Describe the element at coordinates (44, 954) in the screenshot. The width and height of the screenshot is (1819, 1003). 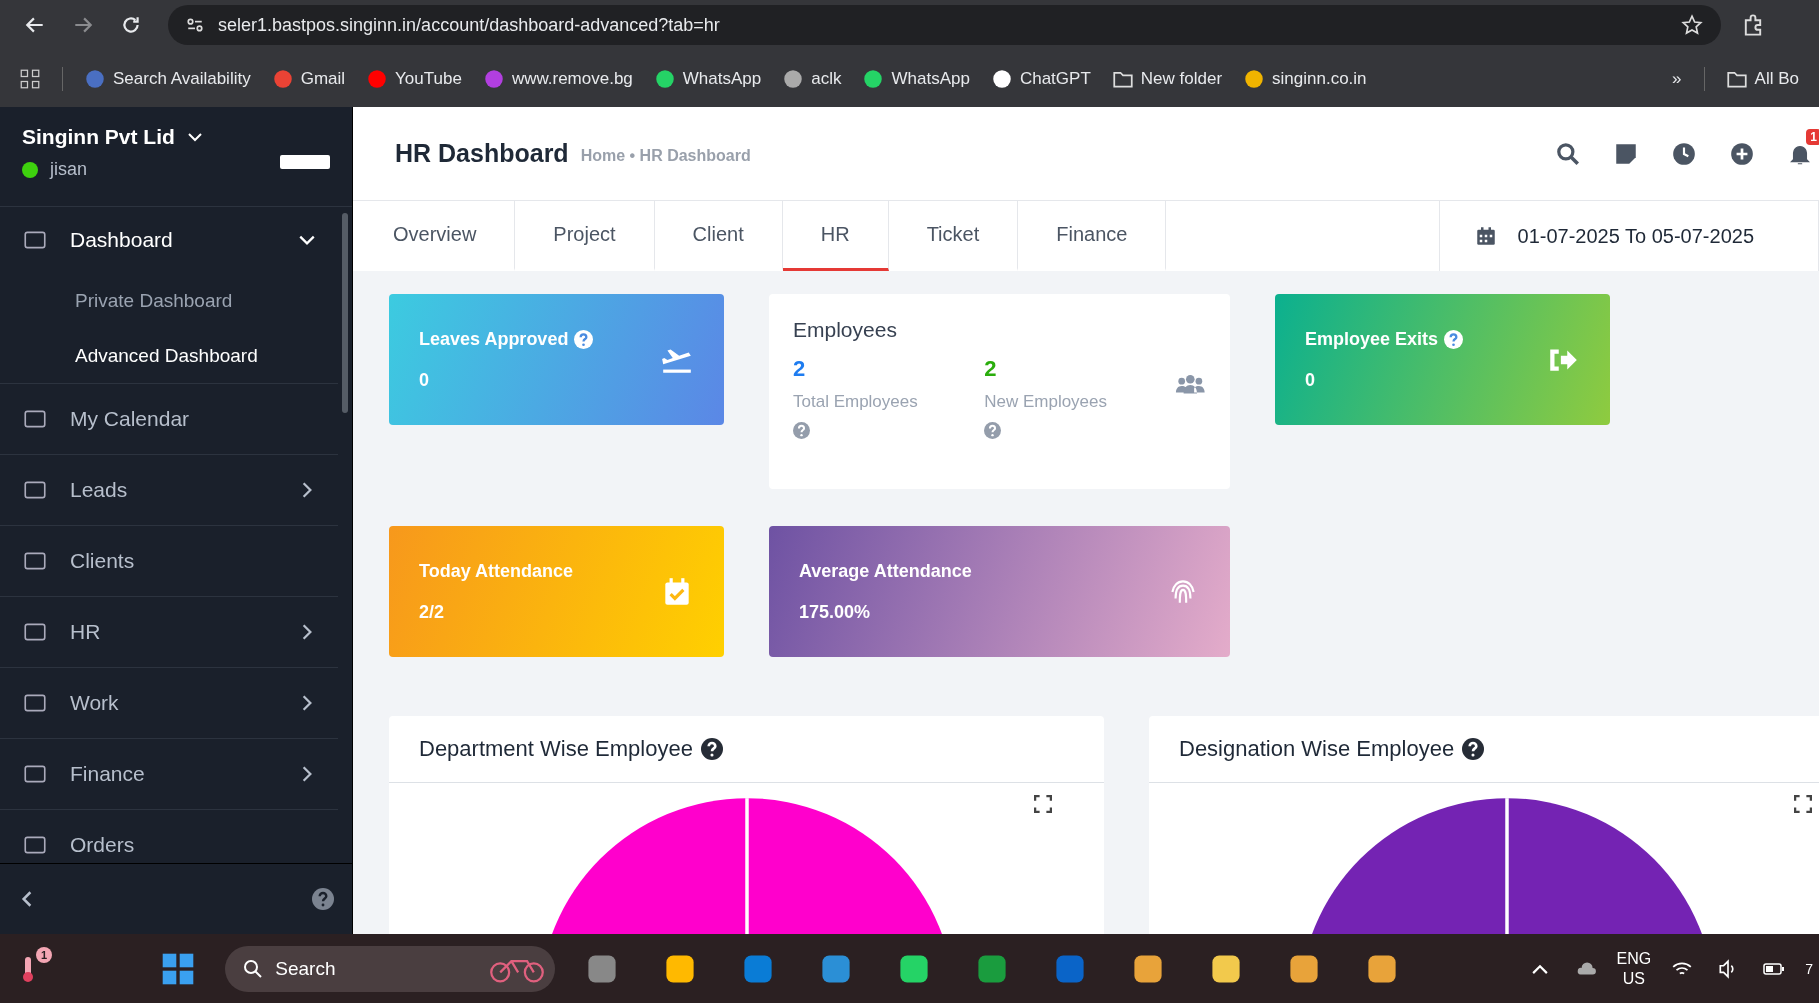
I see `alert-badge: 1` at that location.